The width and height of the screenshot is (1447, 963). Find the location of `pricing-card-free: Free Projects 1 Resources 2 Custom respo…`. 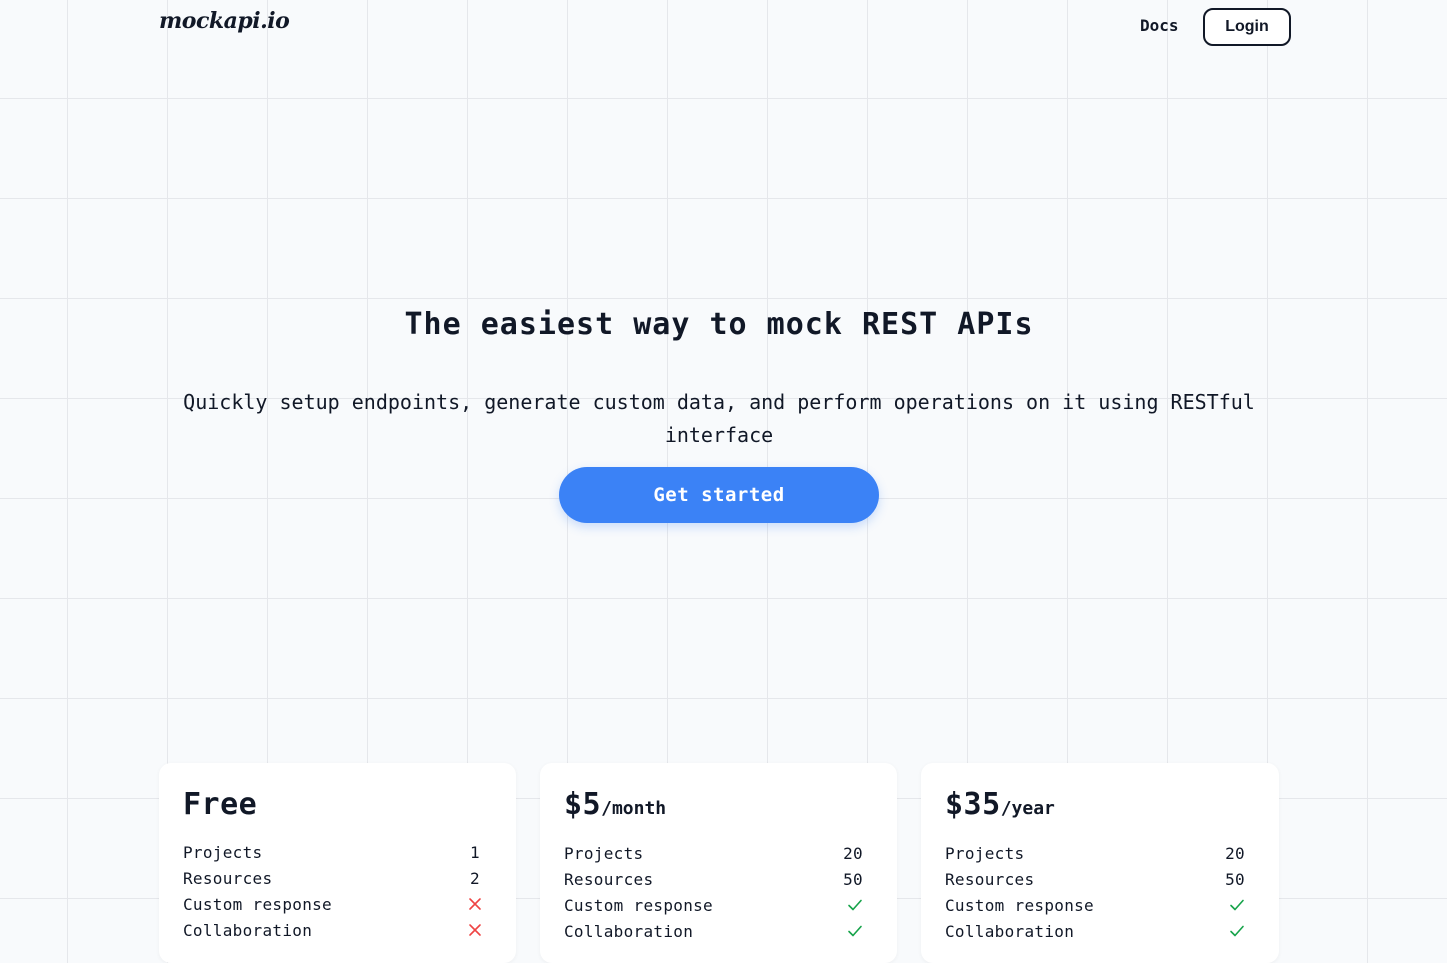

pricing-card-free: Free Projects 1 Resources 2 Custom respo… is located at coordinates (337, 863).